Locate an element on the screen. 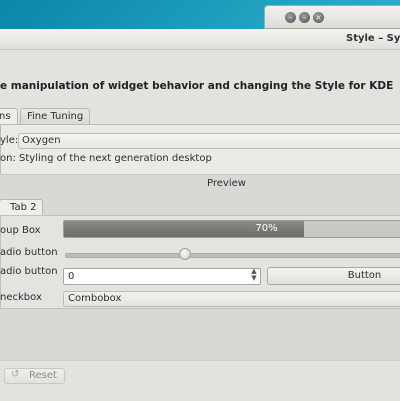 The image size is (400, 401). window-title: Style – Sy is located at coordinates (373, 38).